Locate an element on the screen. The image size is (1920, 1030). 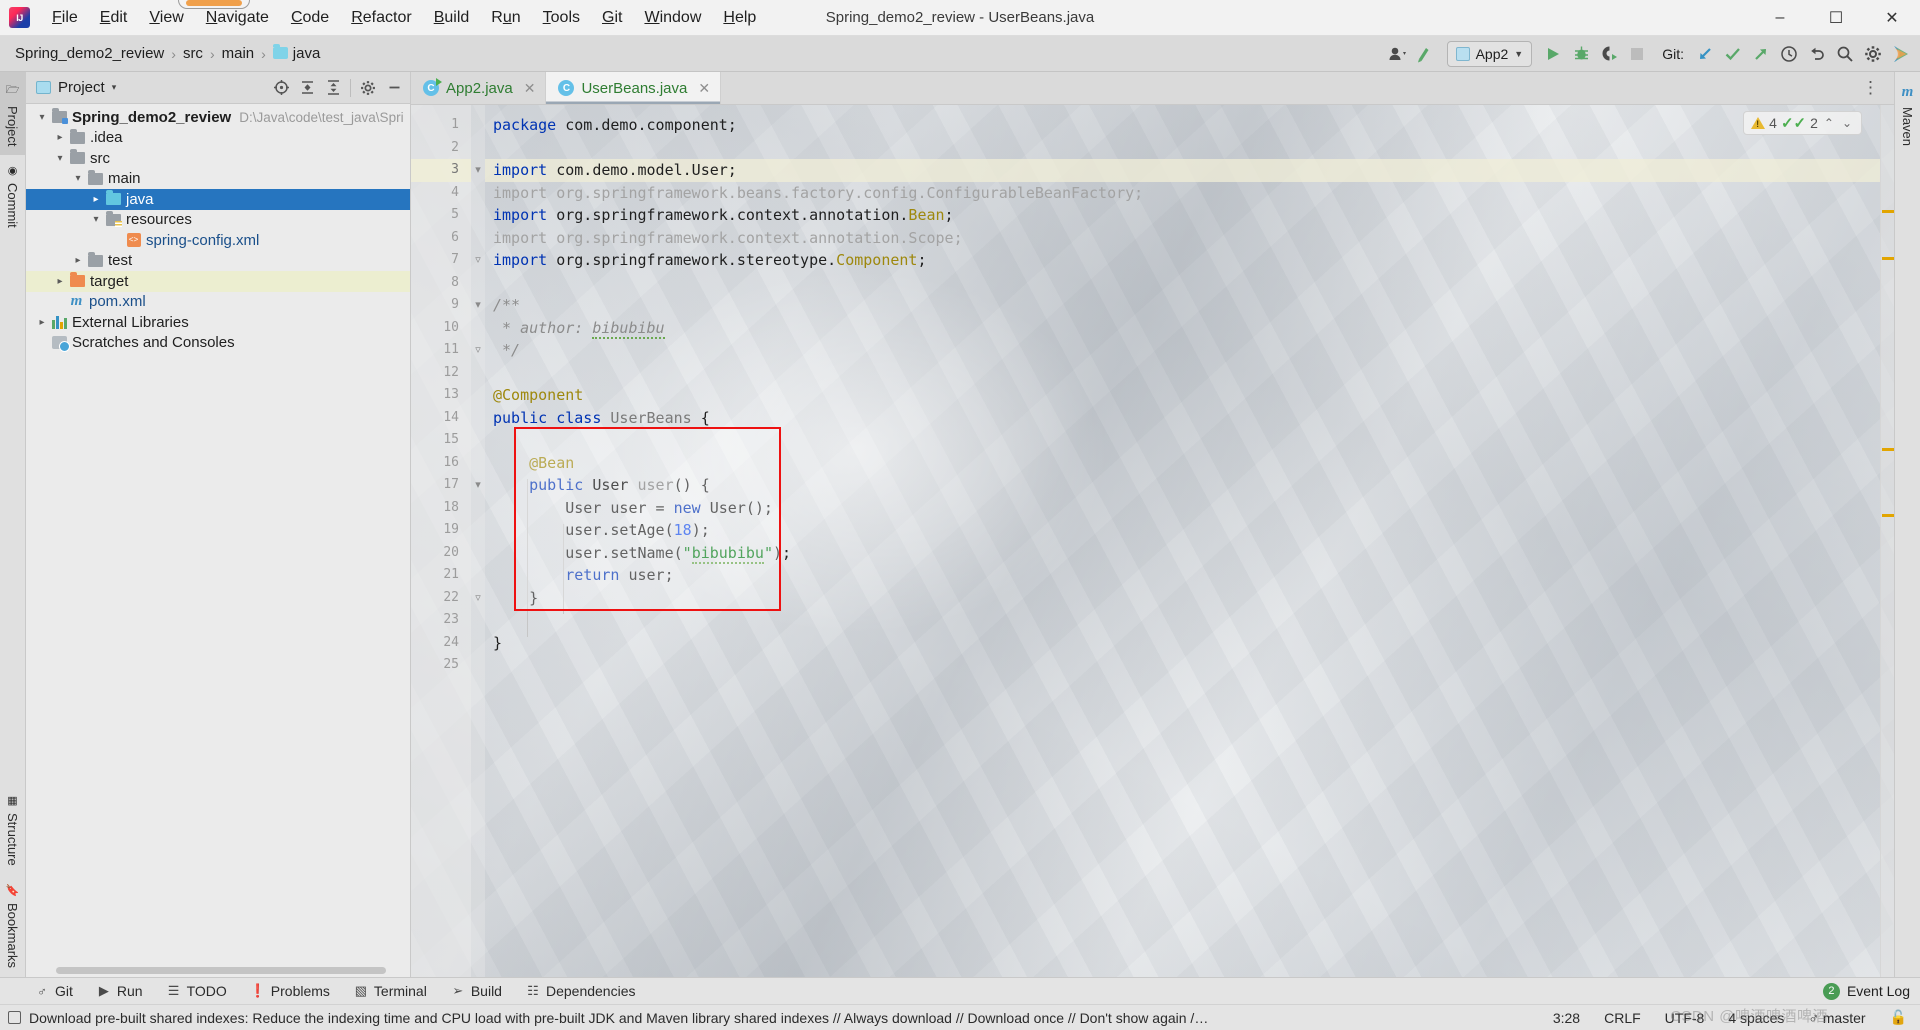
panel-settings-gear-icon is located at coordinates (368, 88).